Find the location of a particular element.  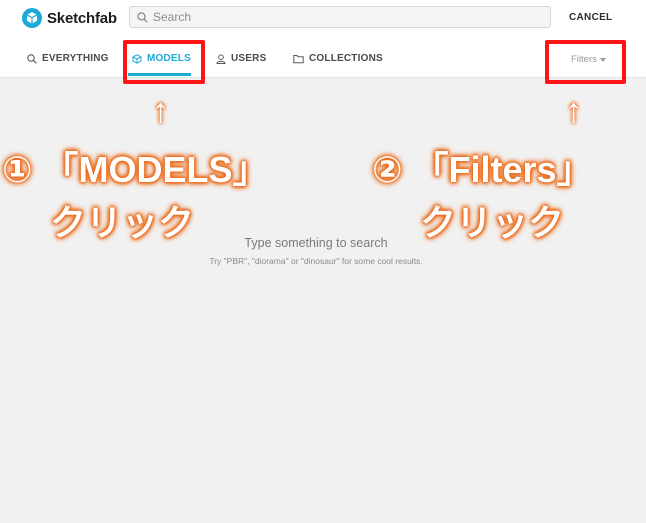

sketchfab-logo-icon is located at coordinates (32, 18).